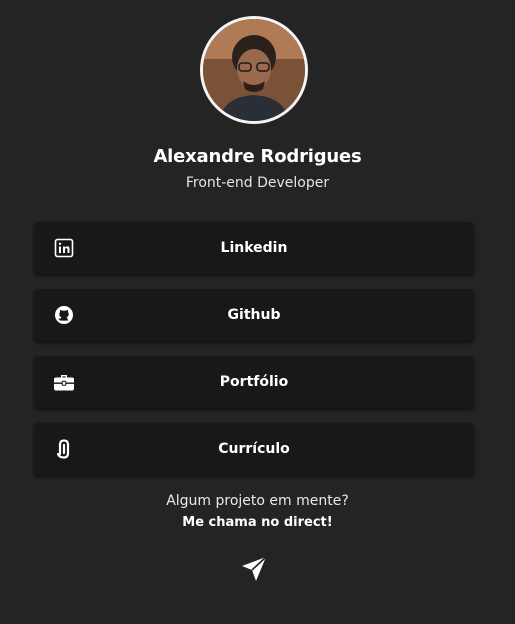 This screenshot has height=624, width=515. I want to click on send-icon, so click(254, 569).